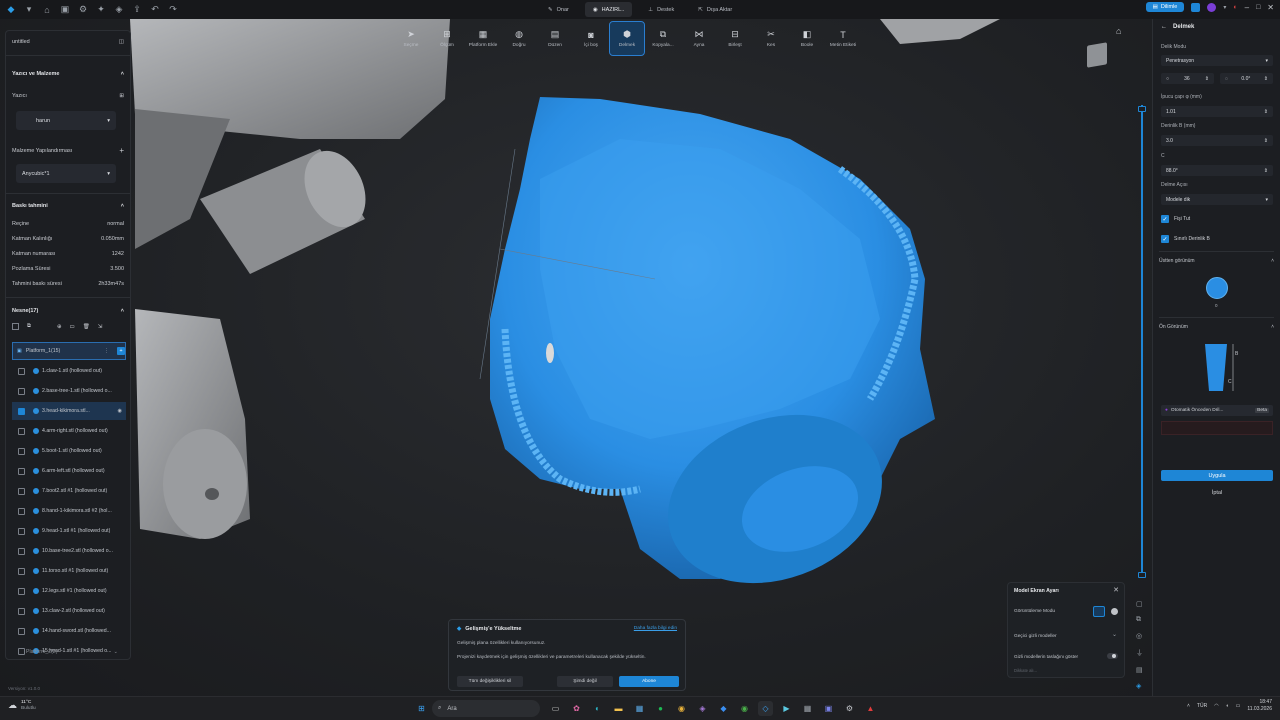  Describe the element at coordinates (83, 10) in the screenshot. I see `gear-icon: ⚙` at that location.